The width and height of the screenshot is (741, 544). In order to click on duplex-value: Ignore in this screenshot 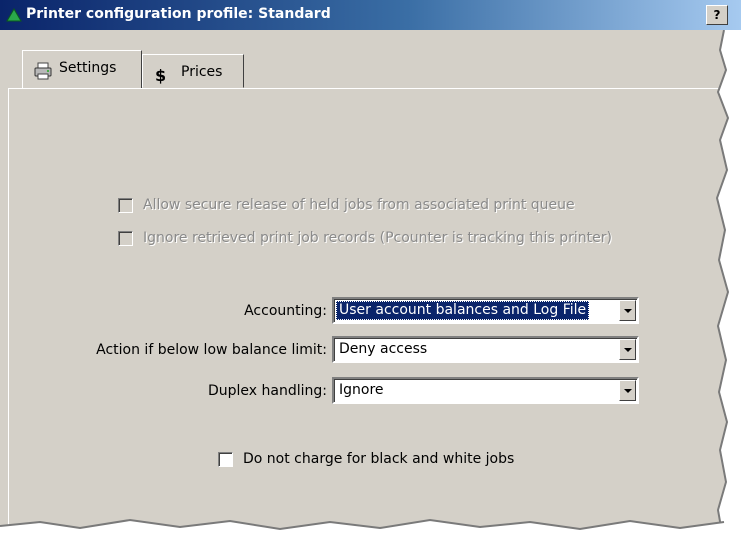, I will do `click(361, 390)`.